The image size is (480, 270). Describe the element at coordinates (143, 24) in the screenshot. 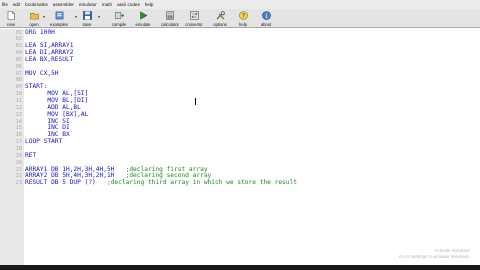

I see `emulate-label: emulate` at that location.